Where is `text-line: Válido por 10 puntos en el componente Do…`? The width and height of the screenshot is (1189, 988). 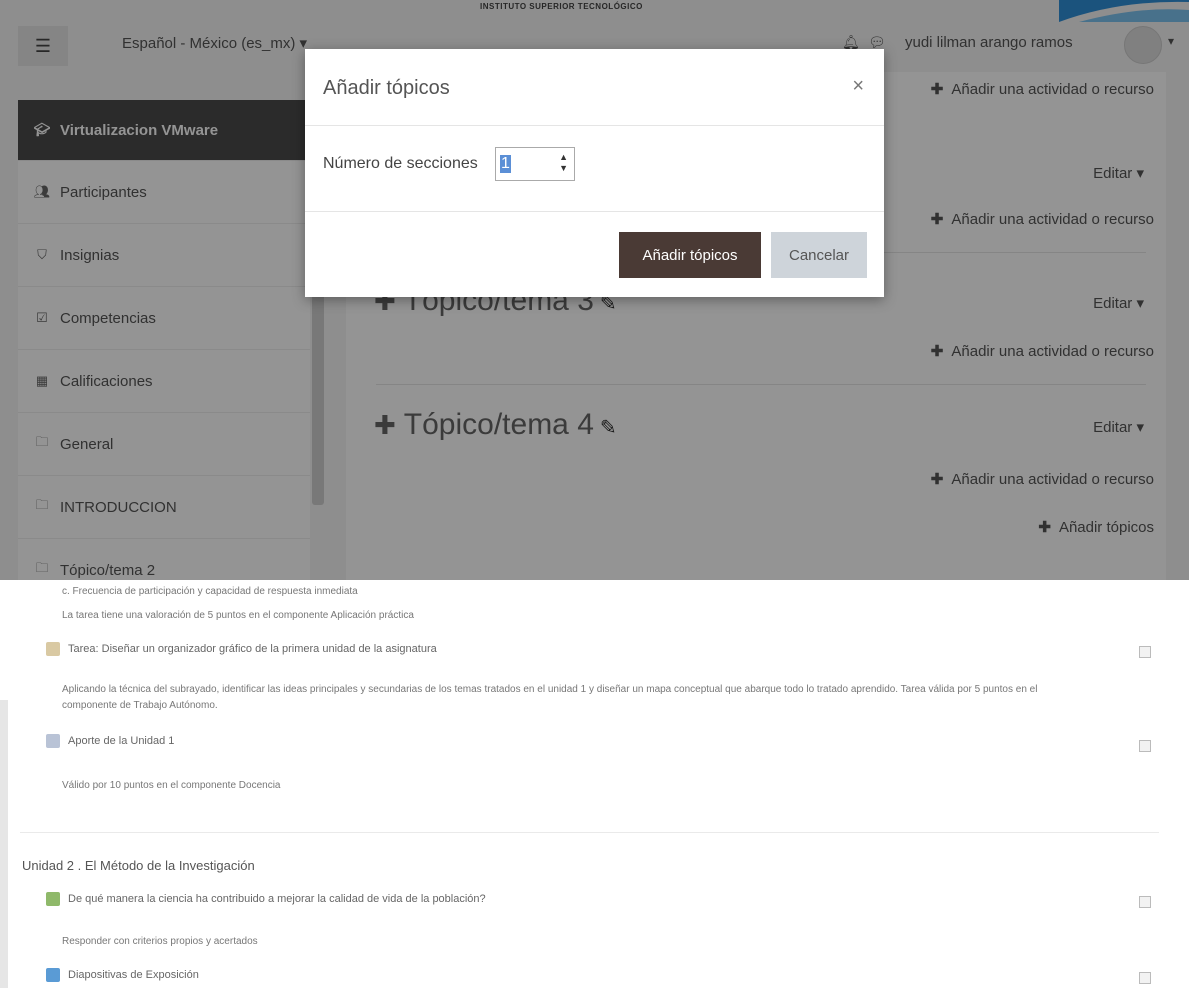
text-line: Válido por 10 puntos en el componente Do… is located at coordinates (171, 785).